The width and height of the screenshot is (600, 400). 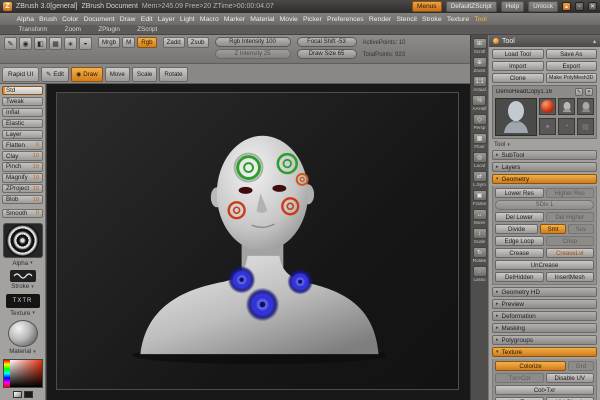 What do you see at coordinates (479, 179) in the screenshot?
I see `l-sym-button: ⇄ L.Sym` at bounding box center [479, 179].